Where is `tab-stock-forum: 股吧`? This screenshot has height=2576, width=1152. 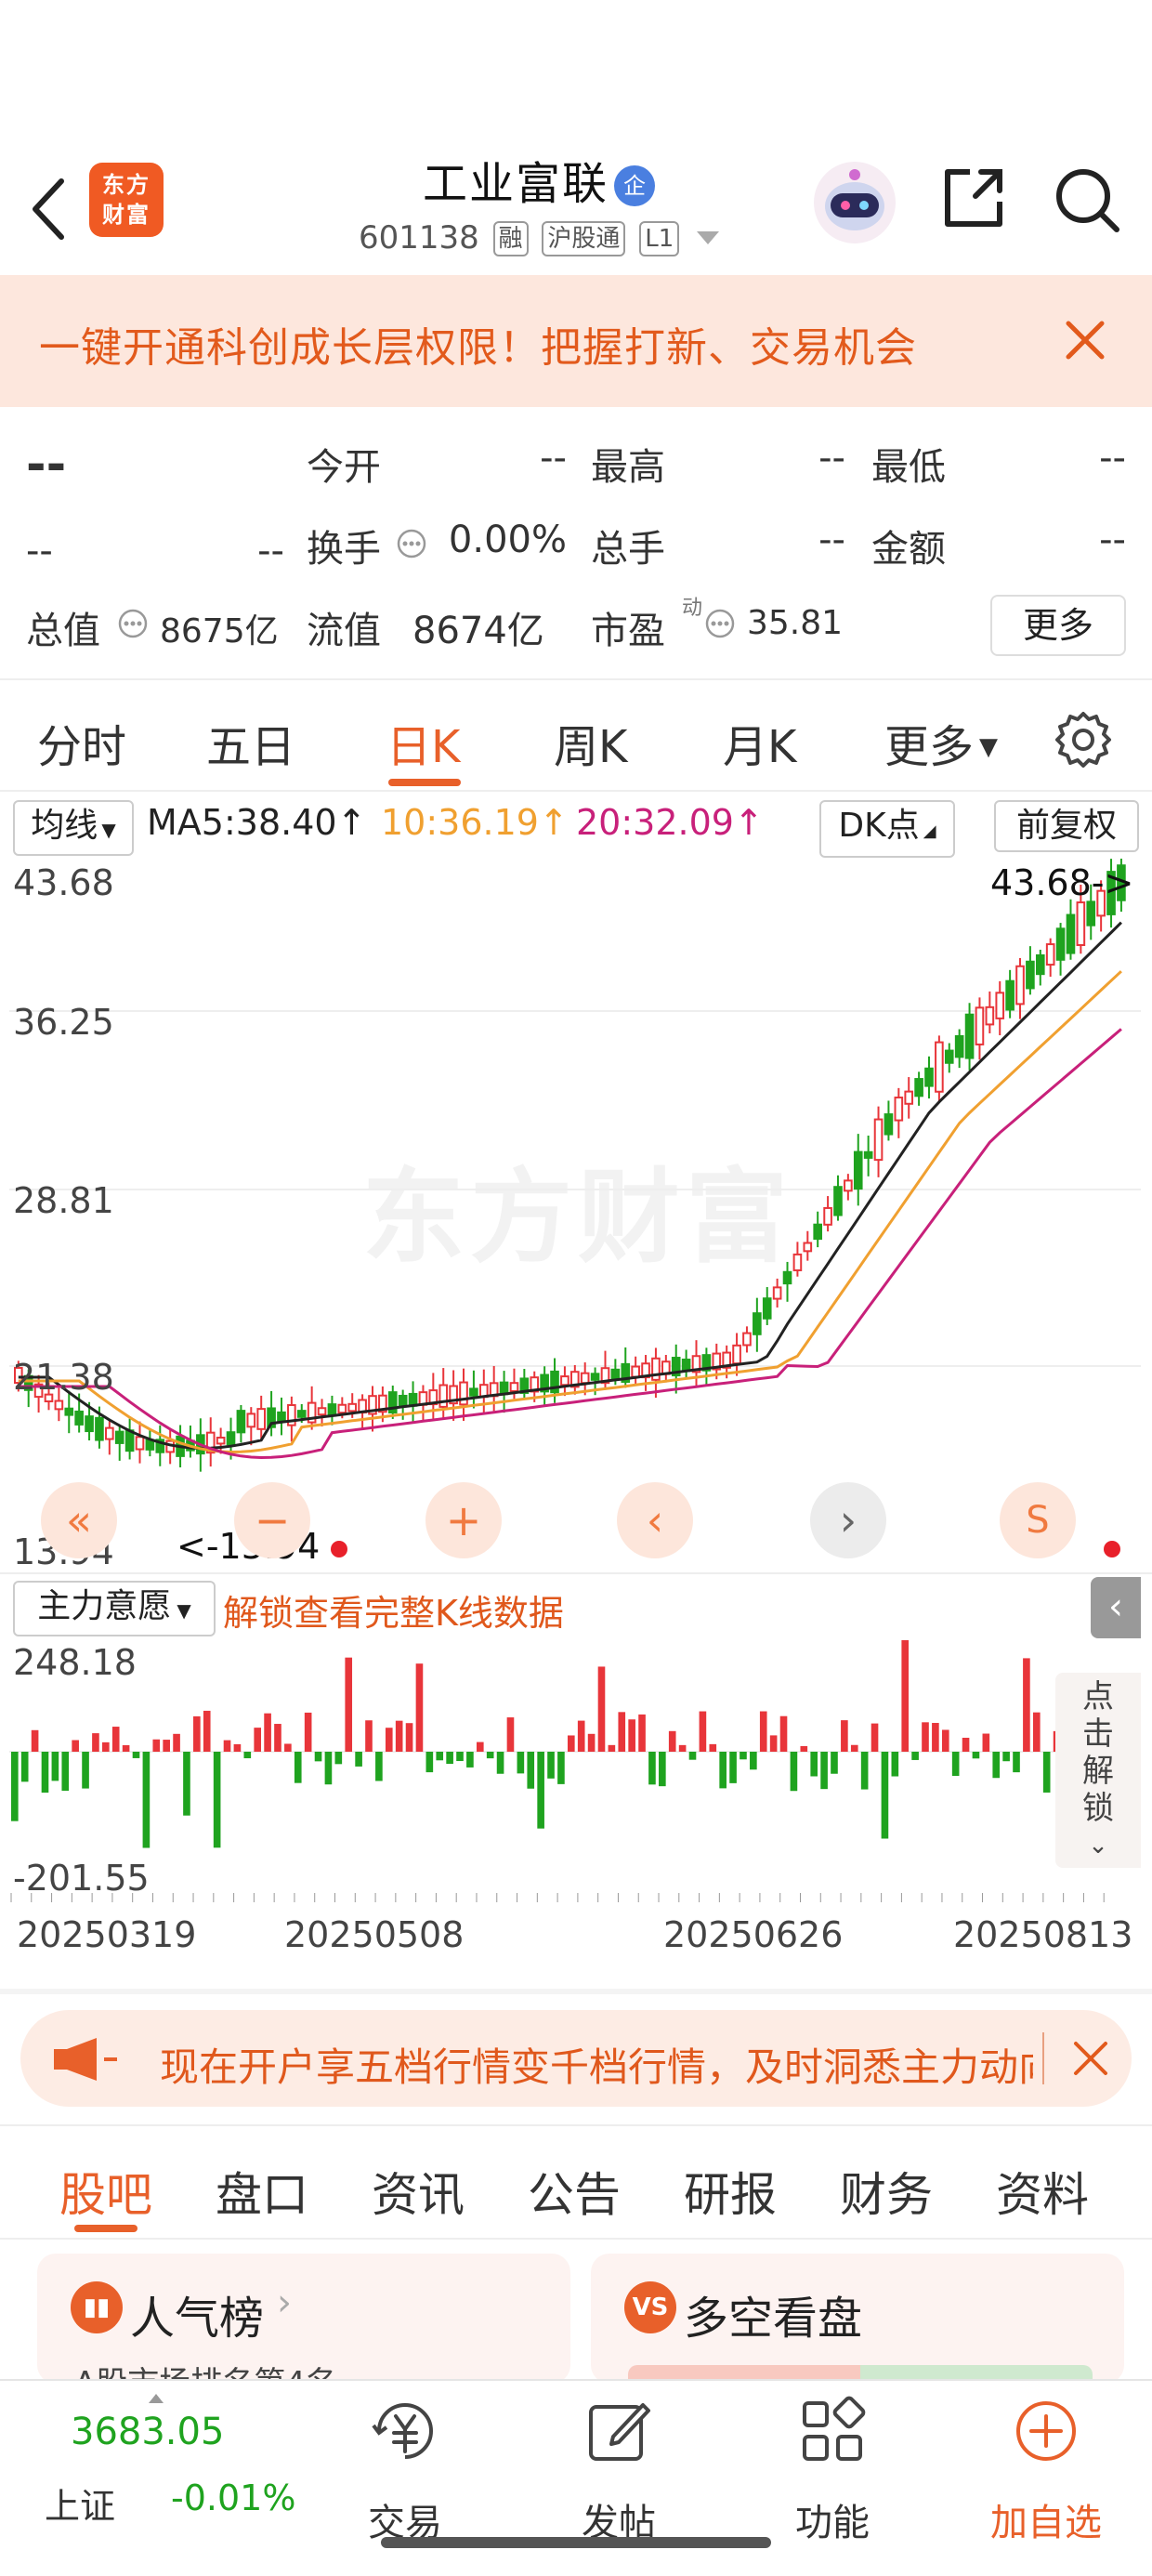
tab-stock-forum: 股吧 is located at coordinates (105, 2191).